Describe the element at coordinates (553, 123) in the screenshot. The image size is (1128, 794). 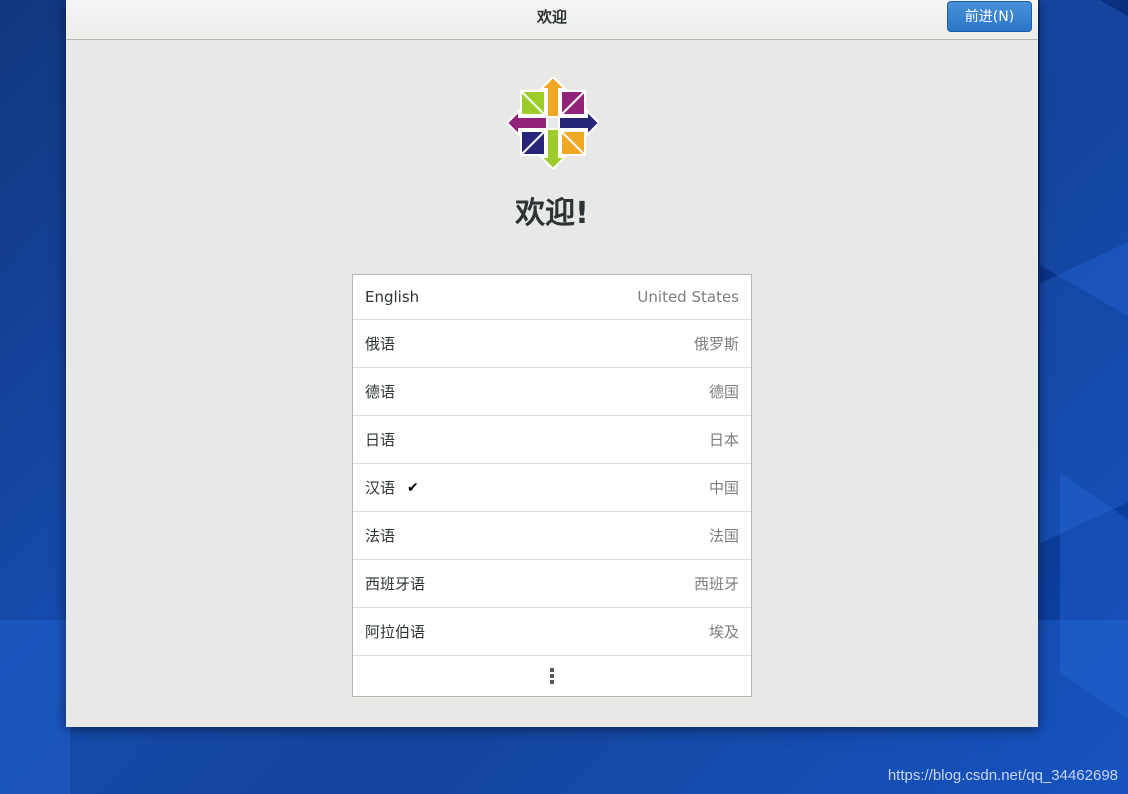
I see `centos-logo-icon` at that location.